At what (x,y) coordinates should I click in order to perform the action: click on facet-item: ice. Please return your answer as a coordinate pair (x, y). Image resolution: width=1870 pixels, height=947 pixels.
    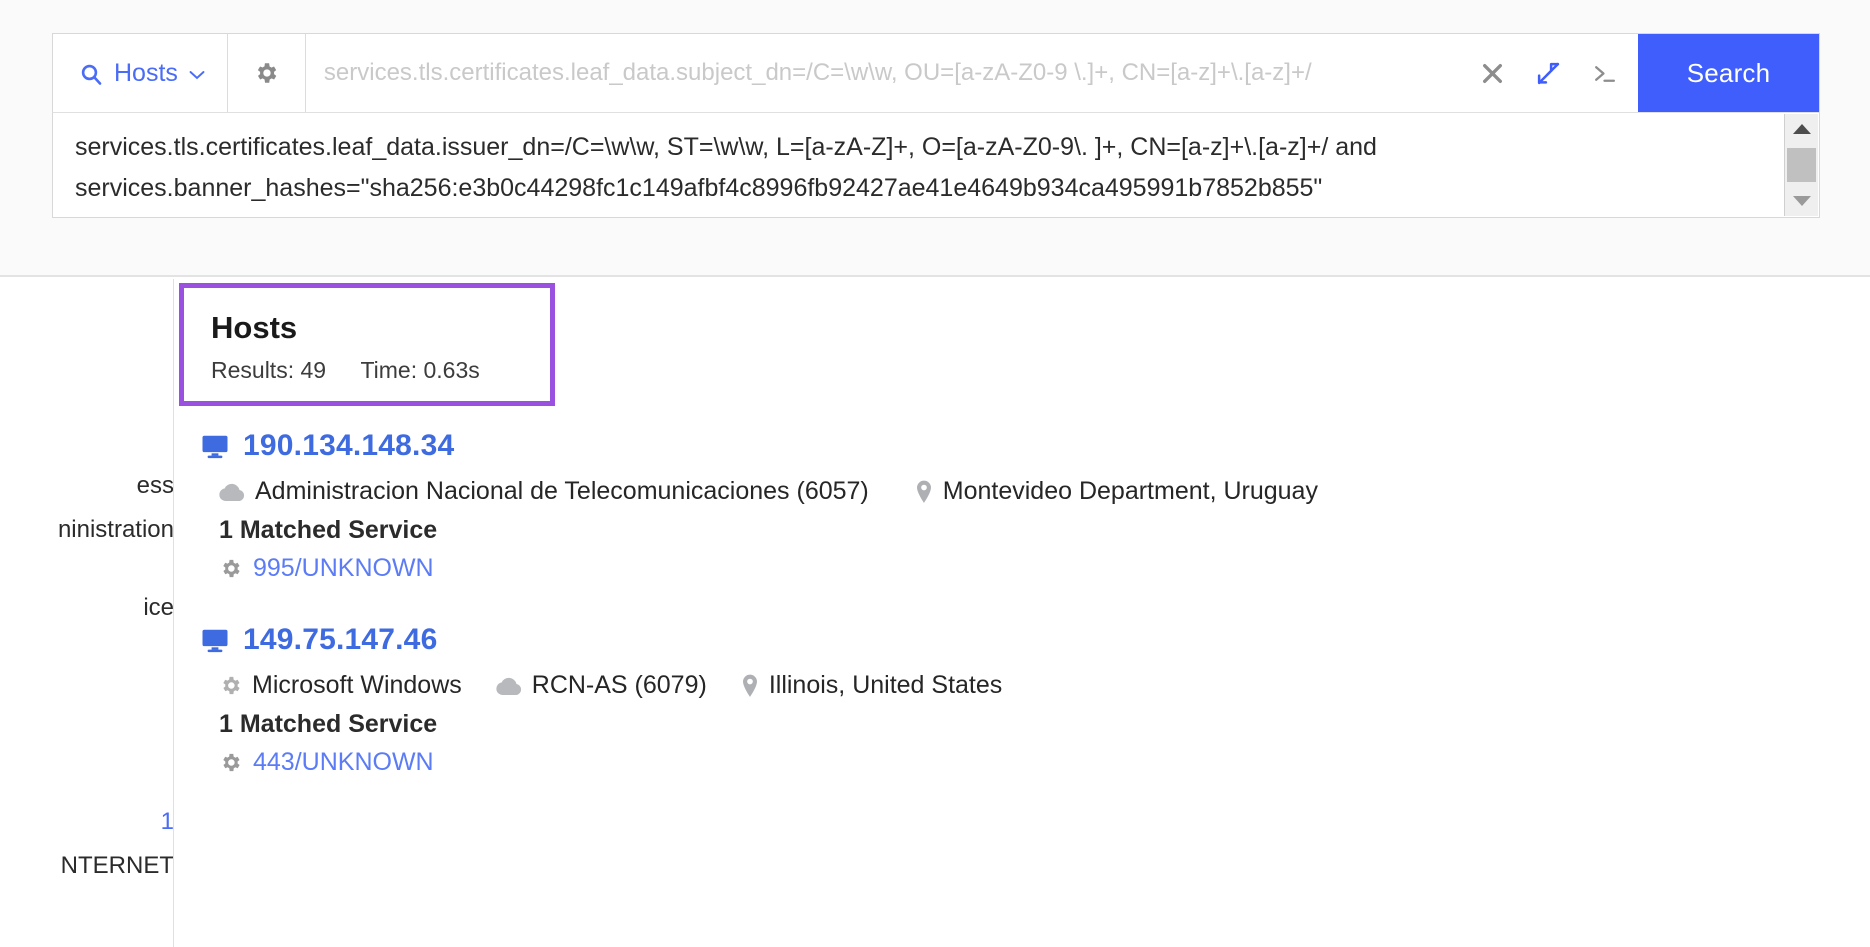
    Looking at the image, I should click on (86, 608).